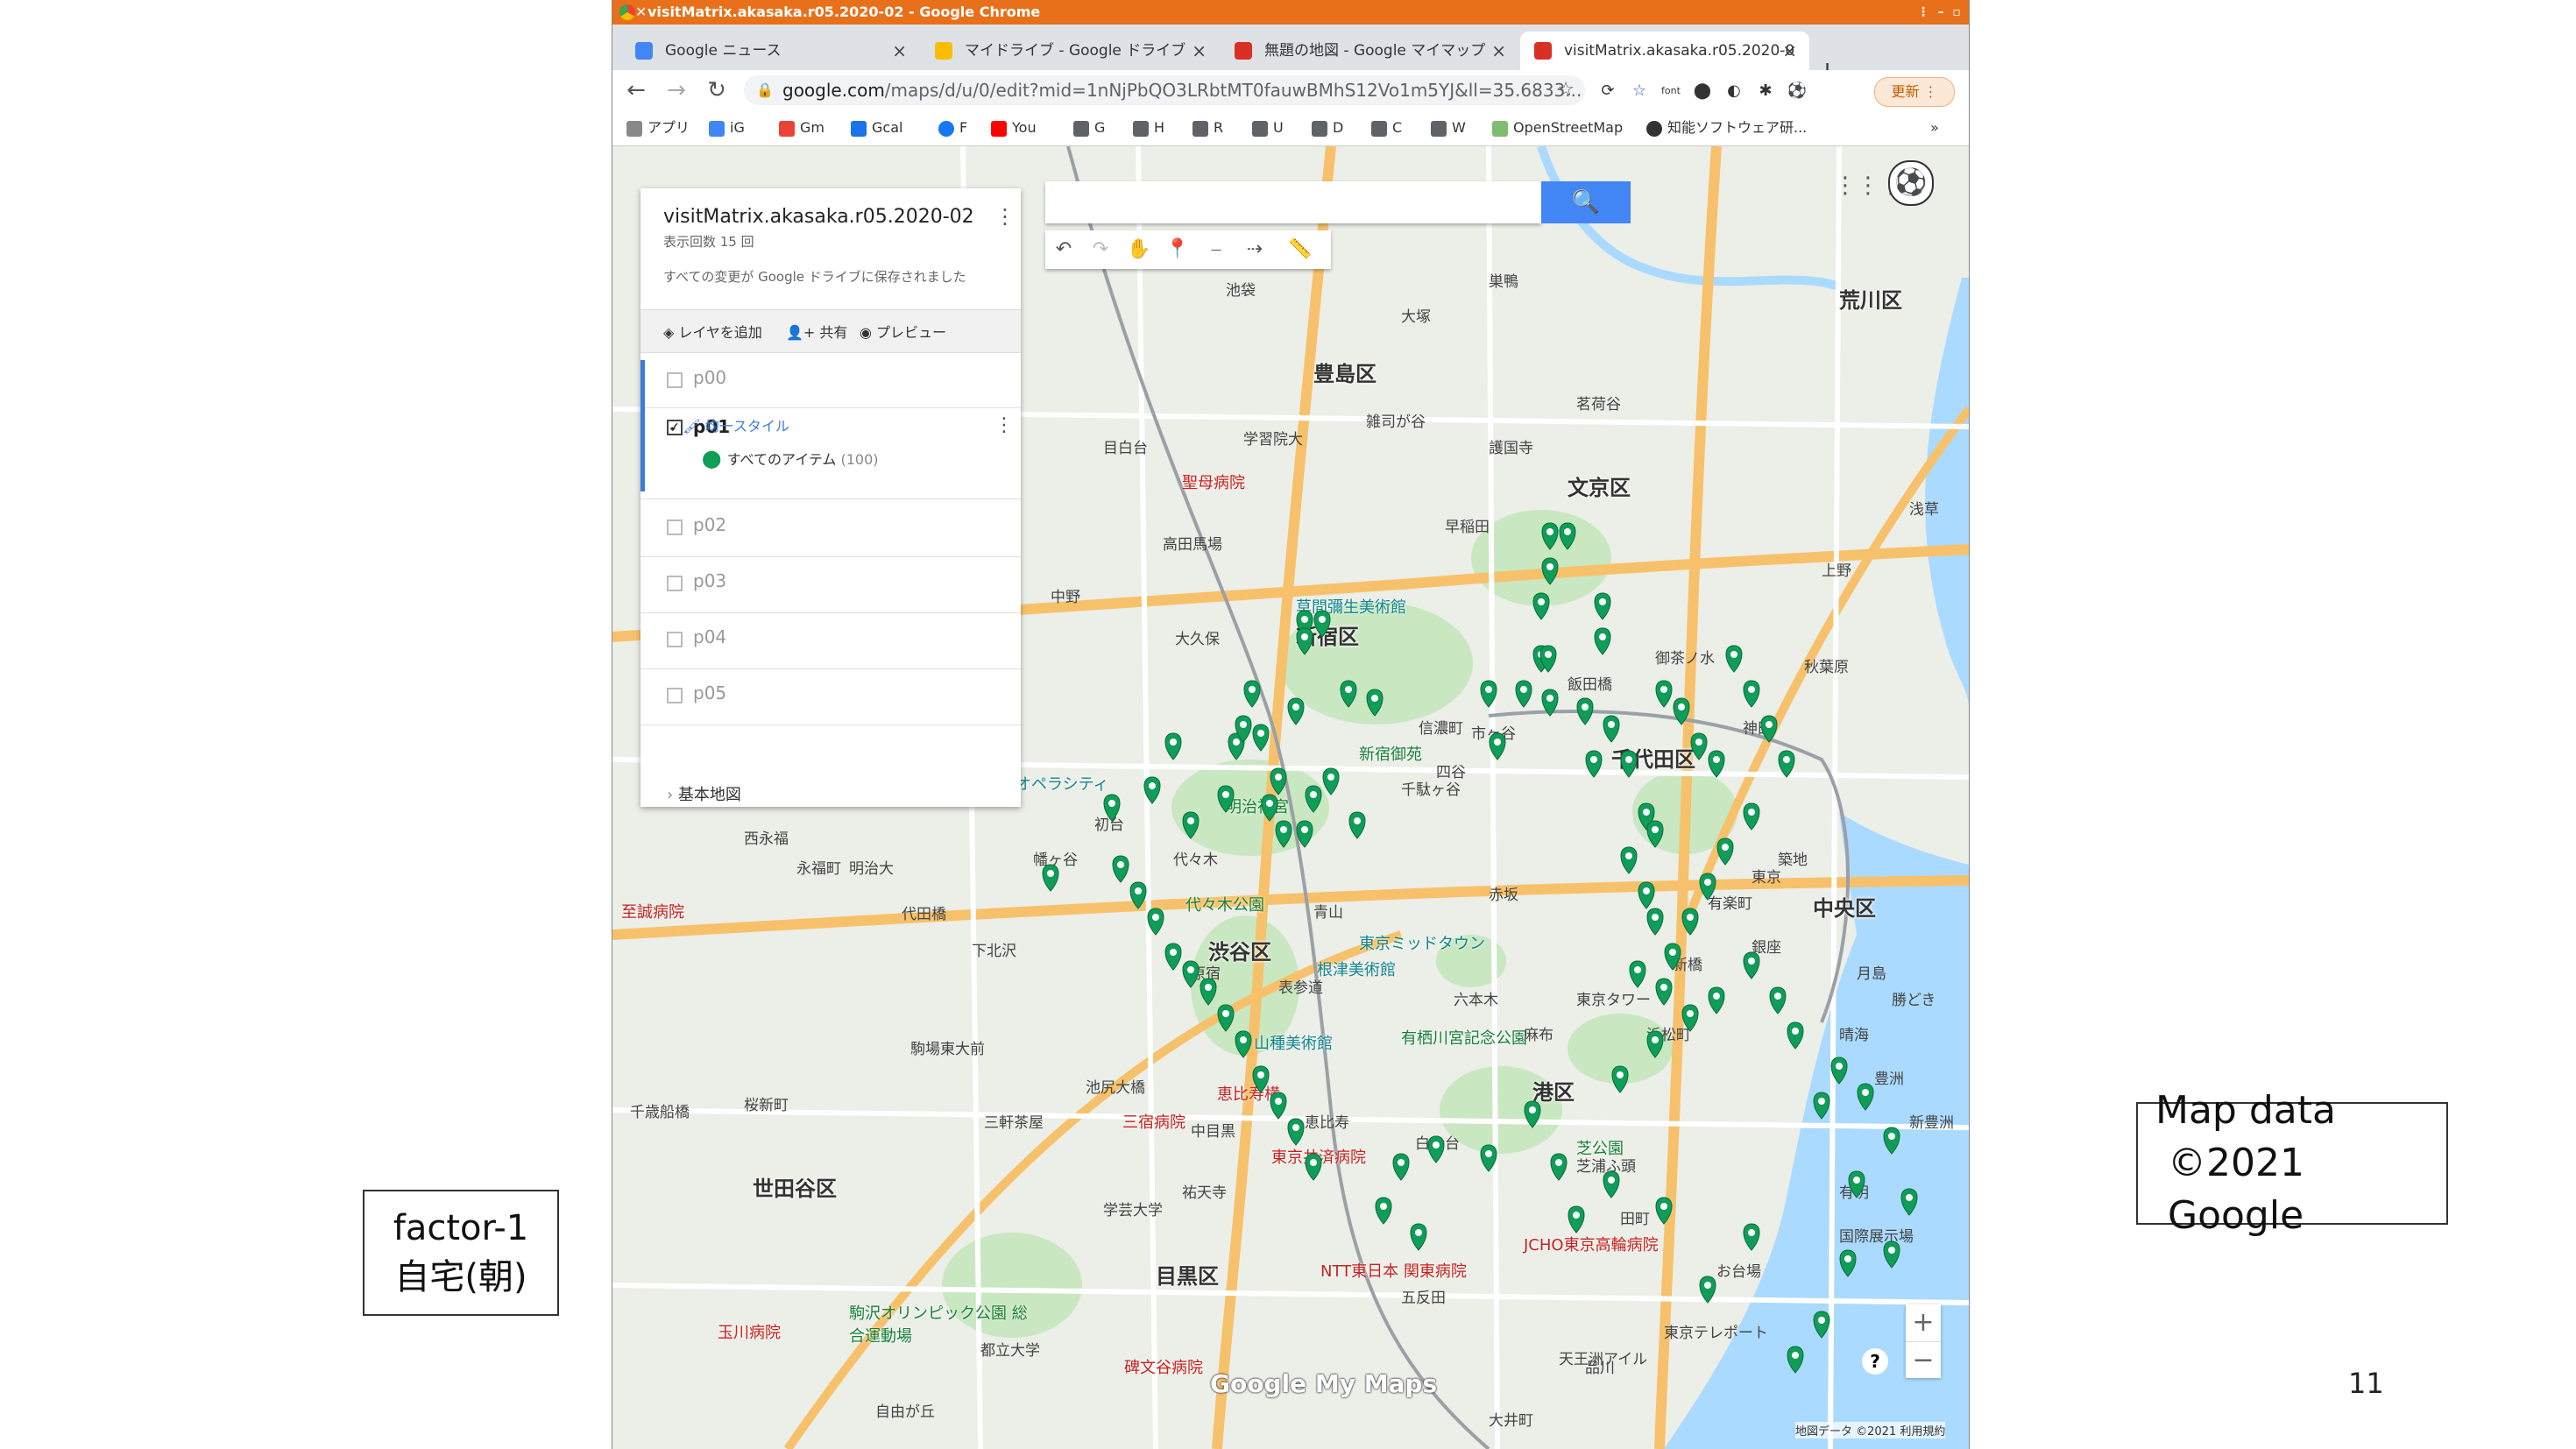 This screenshot has width=2576, height=1449. Describe the element at coordinates (1300, 250) in the screenshot. I see `ruler-icon: 📏` at that location.